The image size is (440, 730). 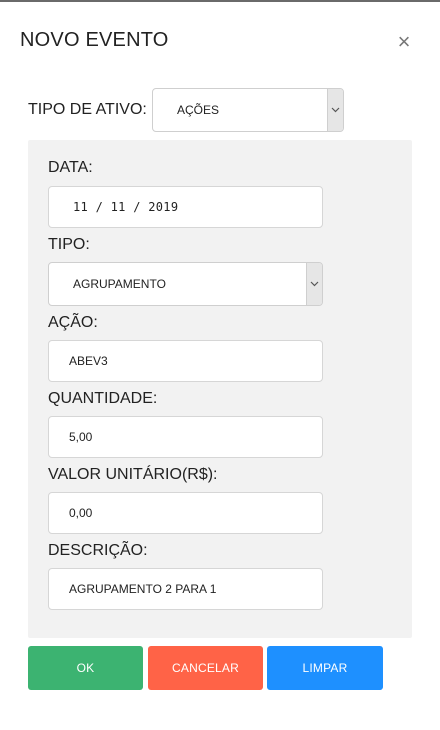 I want to click on unit-value-label: VALOR UNITÁRIO(R$):, so click(x=133, y=474).